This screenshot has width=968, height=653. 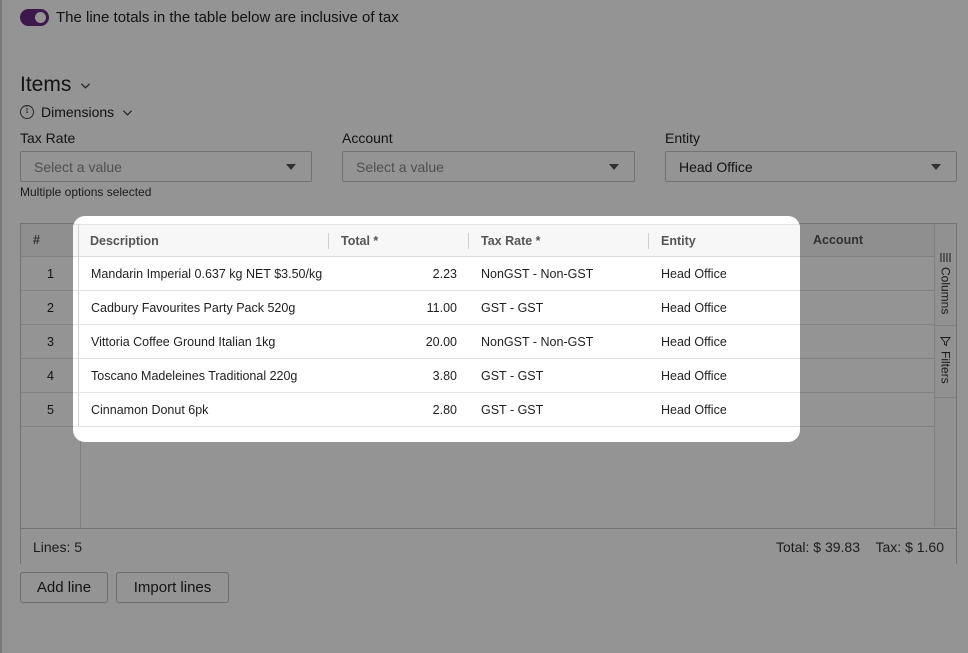 What do you see at coordinates (194, 376) in the screenshot?
I see `cell-description: Toscano Madeleines Traditional 220g` at bounding box center [194, 376].